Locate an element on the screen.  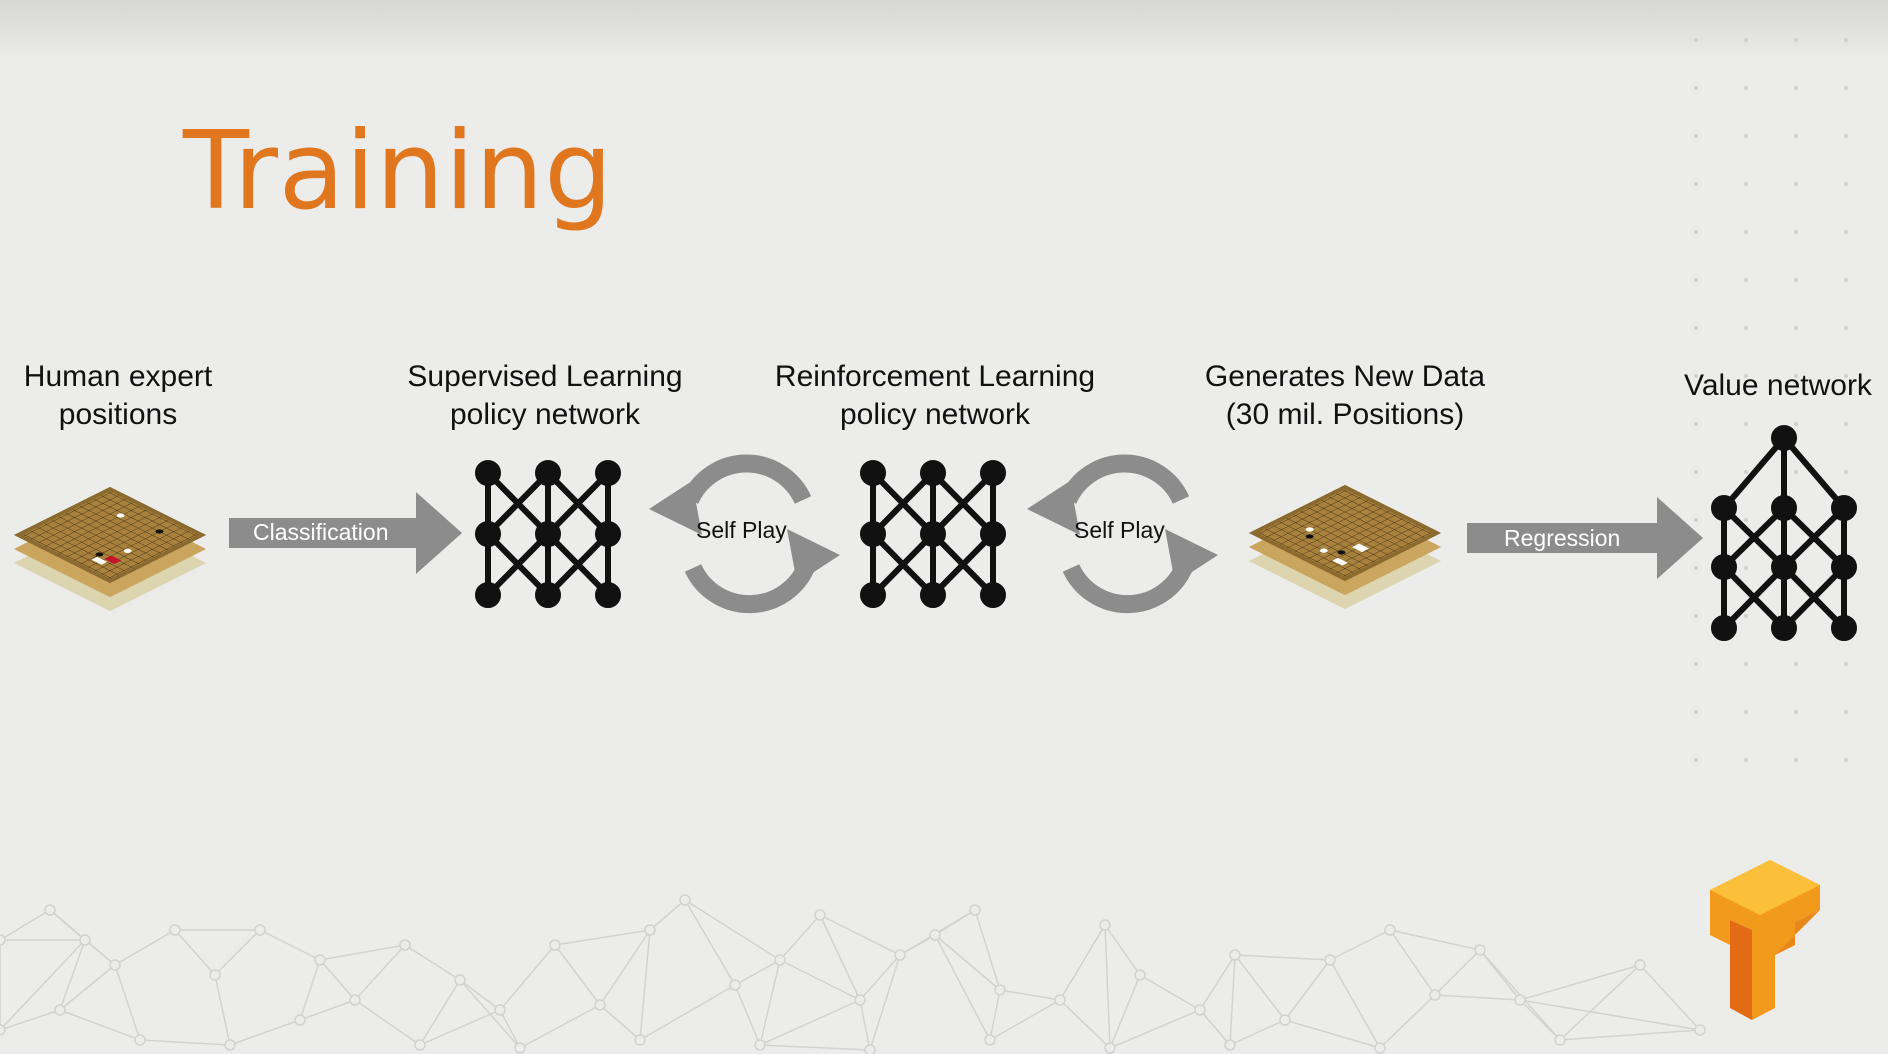
classification-label: Classification is located at coordinates (321, 532).